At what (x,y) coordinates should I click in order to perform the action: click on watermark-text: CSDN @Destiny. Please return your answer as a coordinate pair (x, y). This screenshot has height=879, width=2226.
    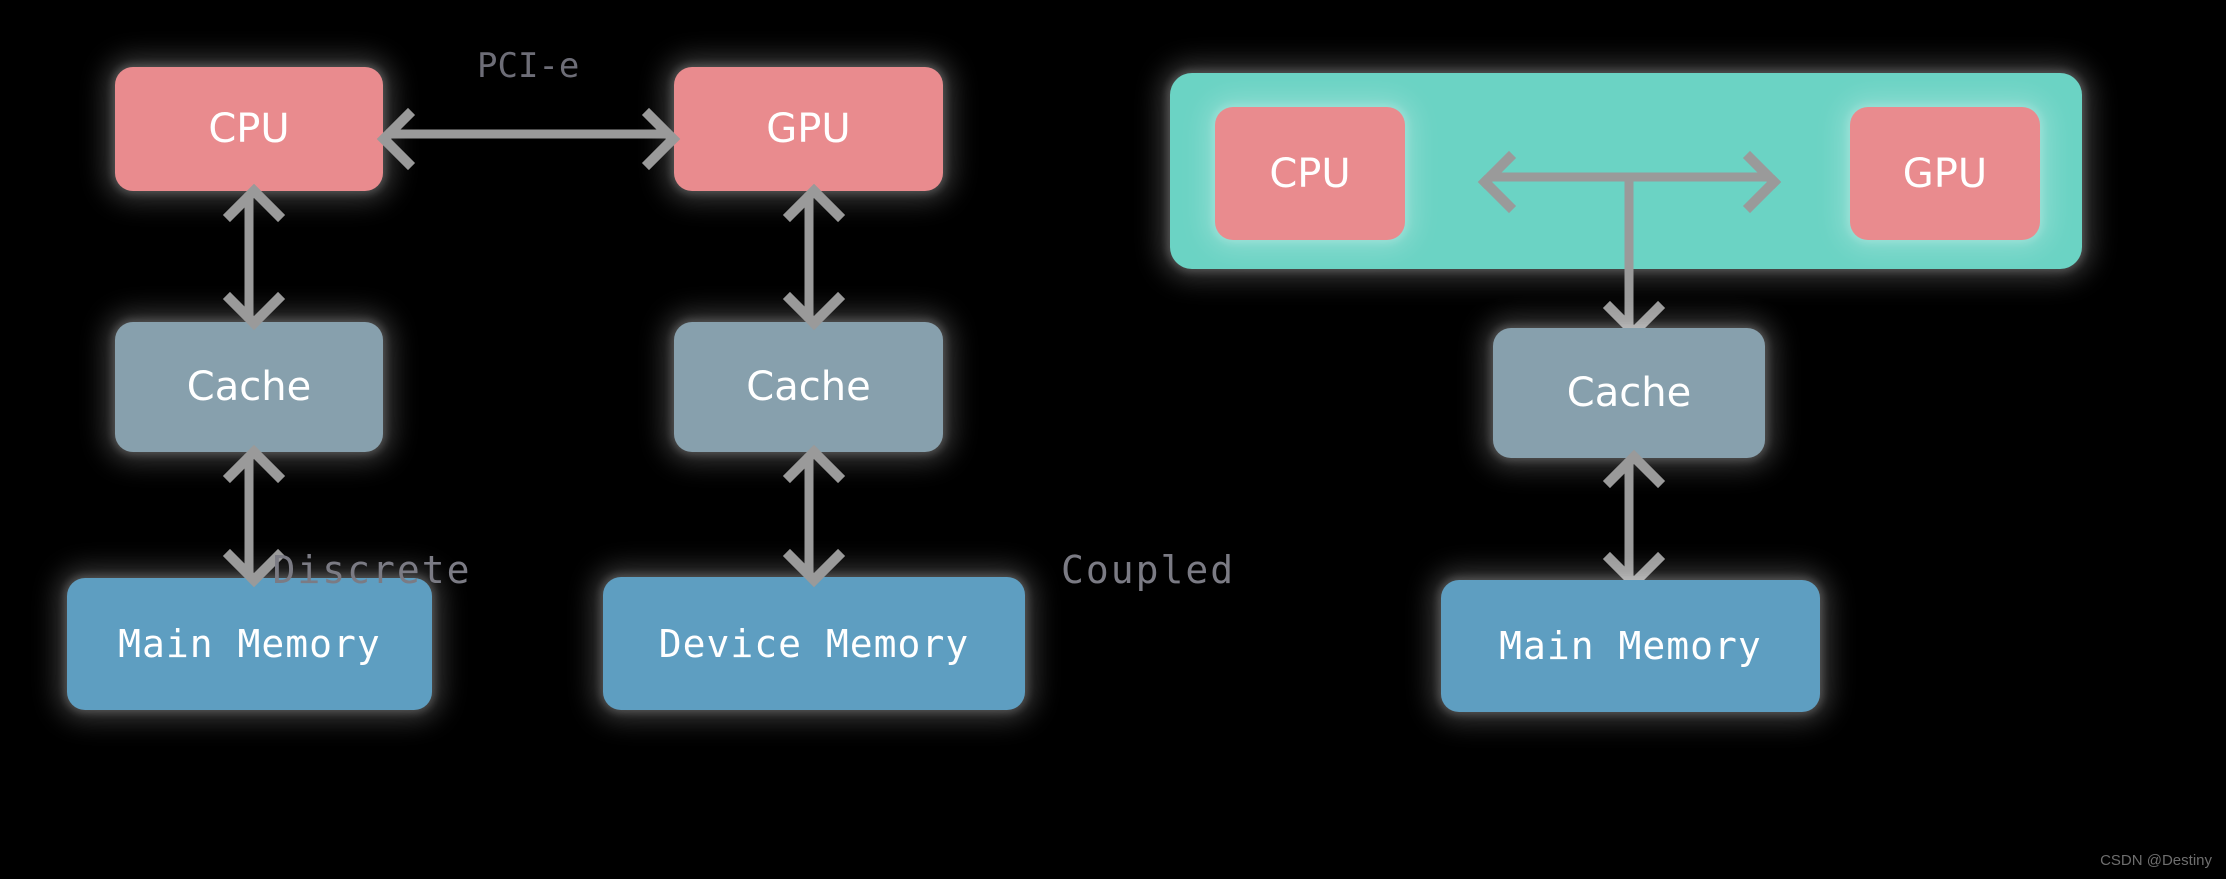
    Looking at the image, I should click on (2156, 860).